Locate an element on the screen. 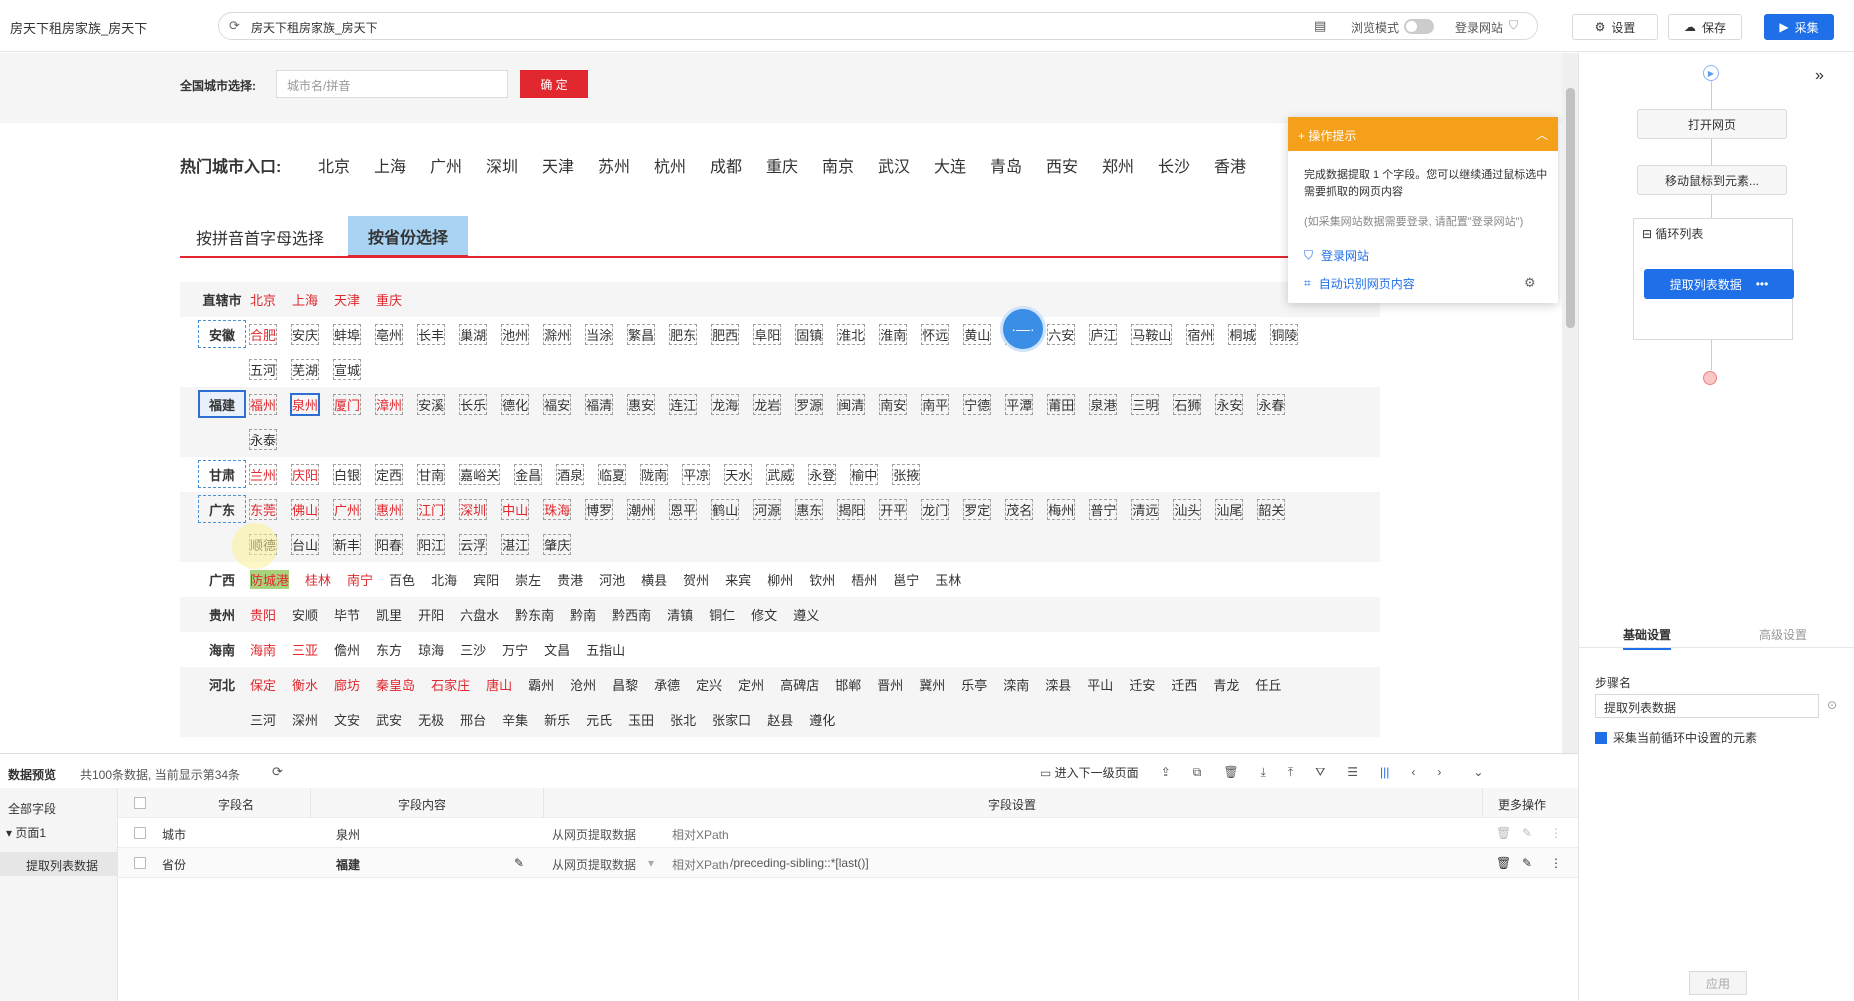  city-link: 恩平 is located at coordinates (683, 509).